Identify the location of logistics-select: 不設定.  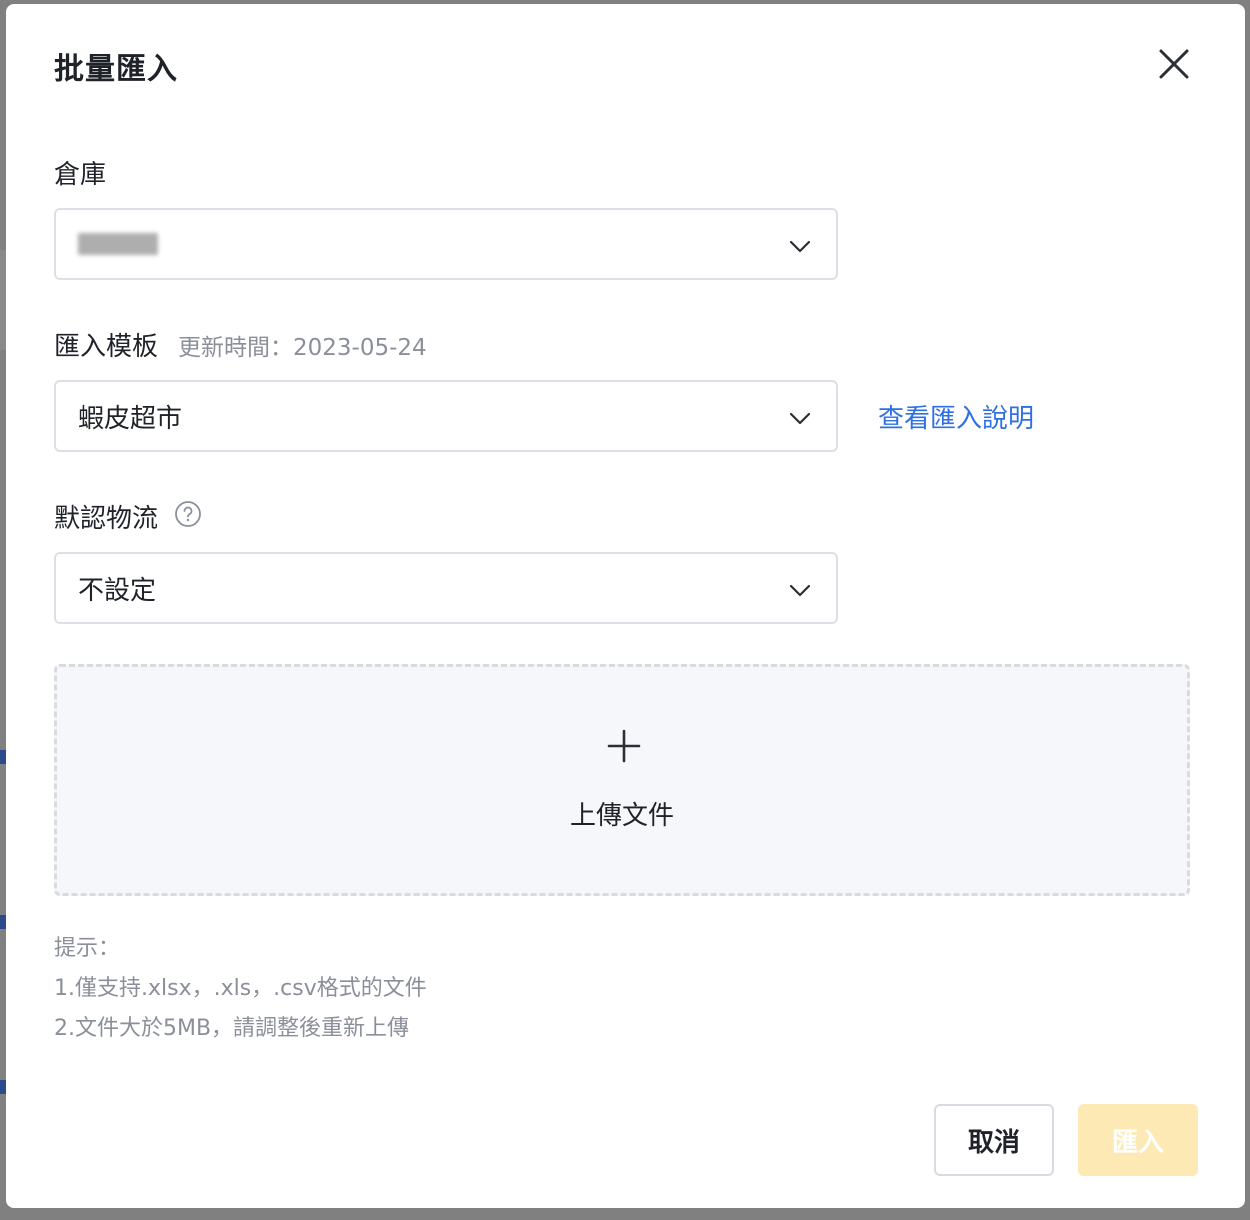
(446, 588).